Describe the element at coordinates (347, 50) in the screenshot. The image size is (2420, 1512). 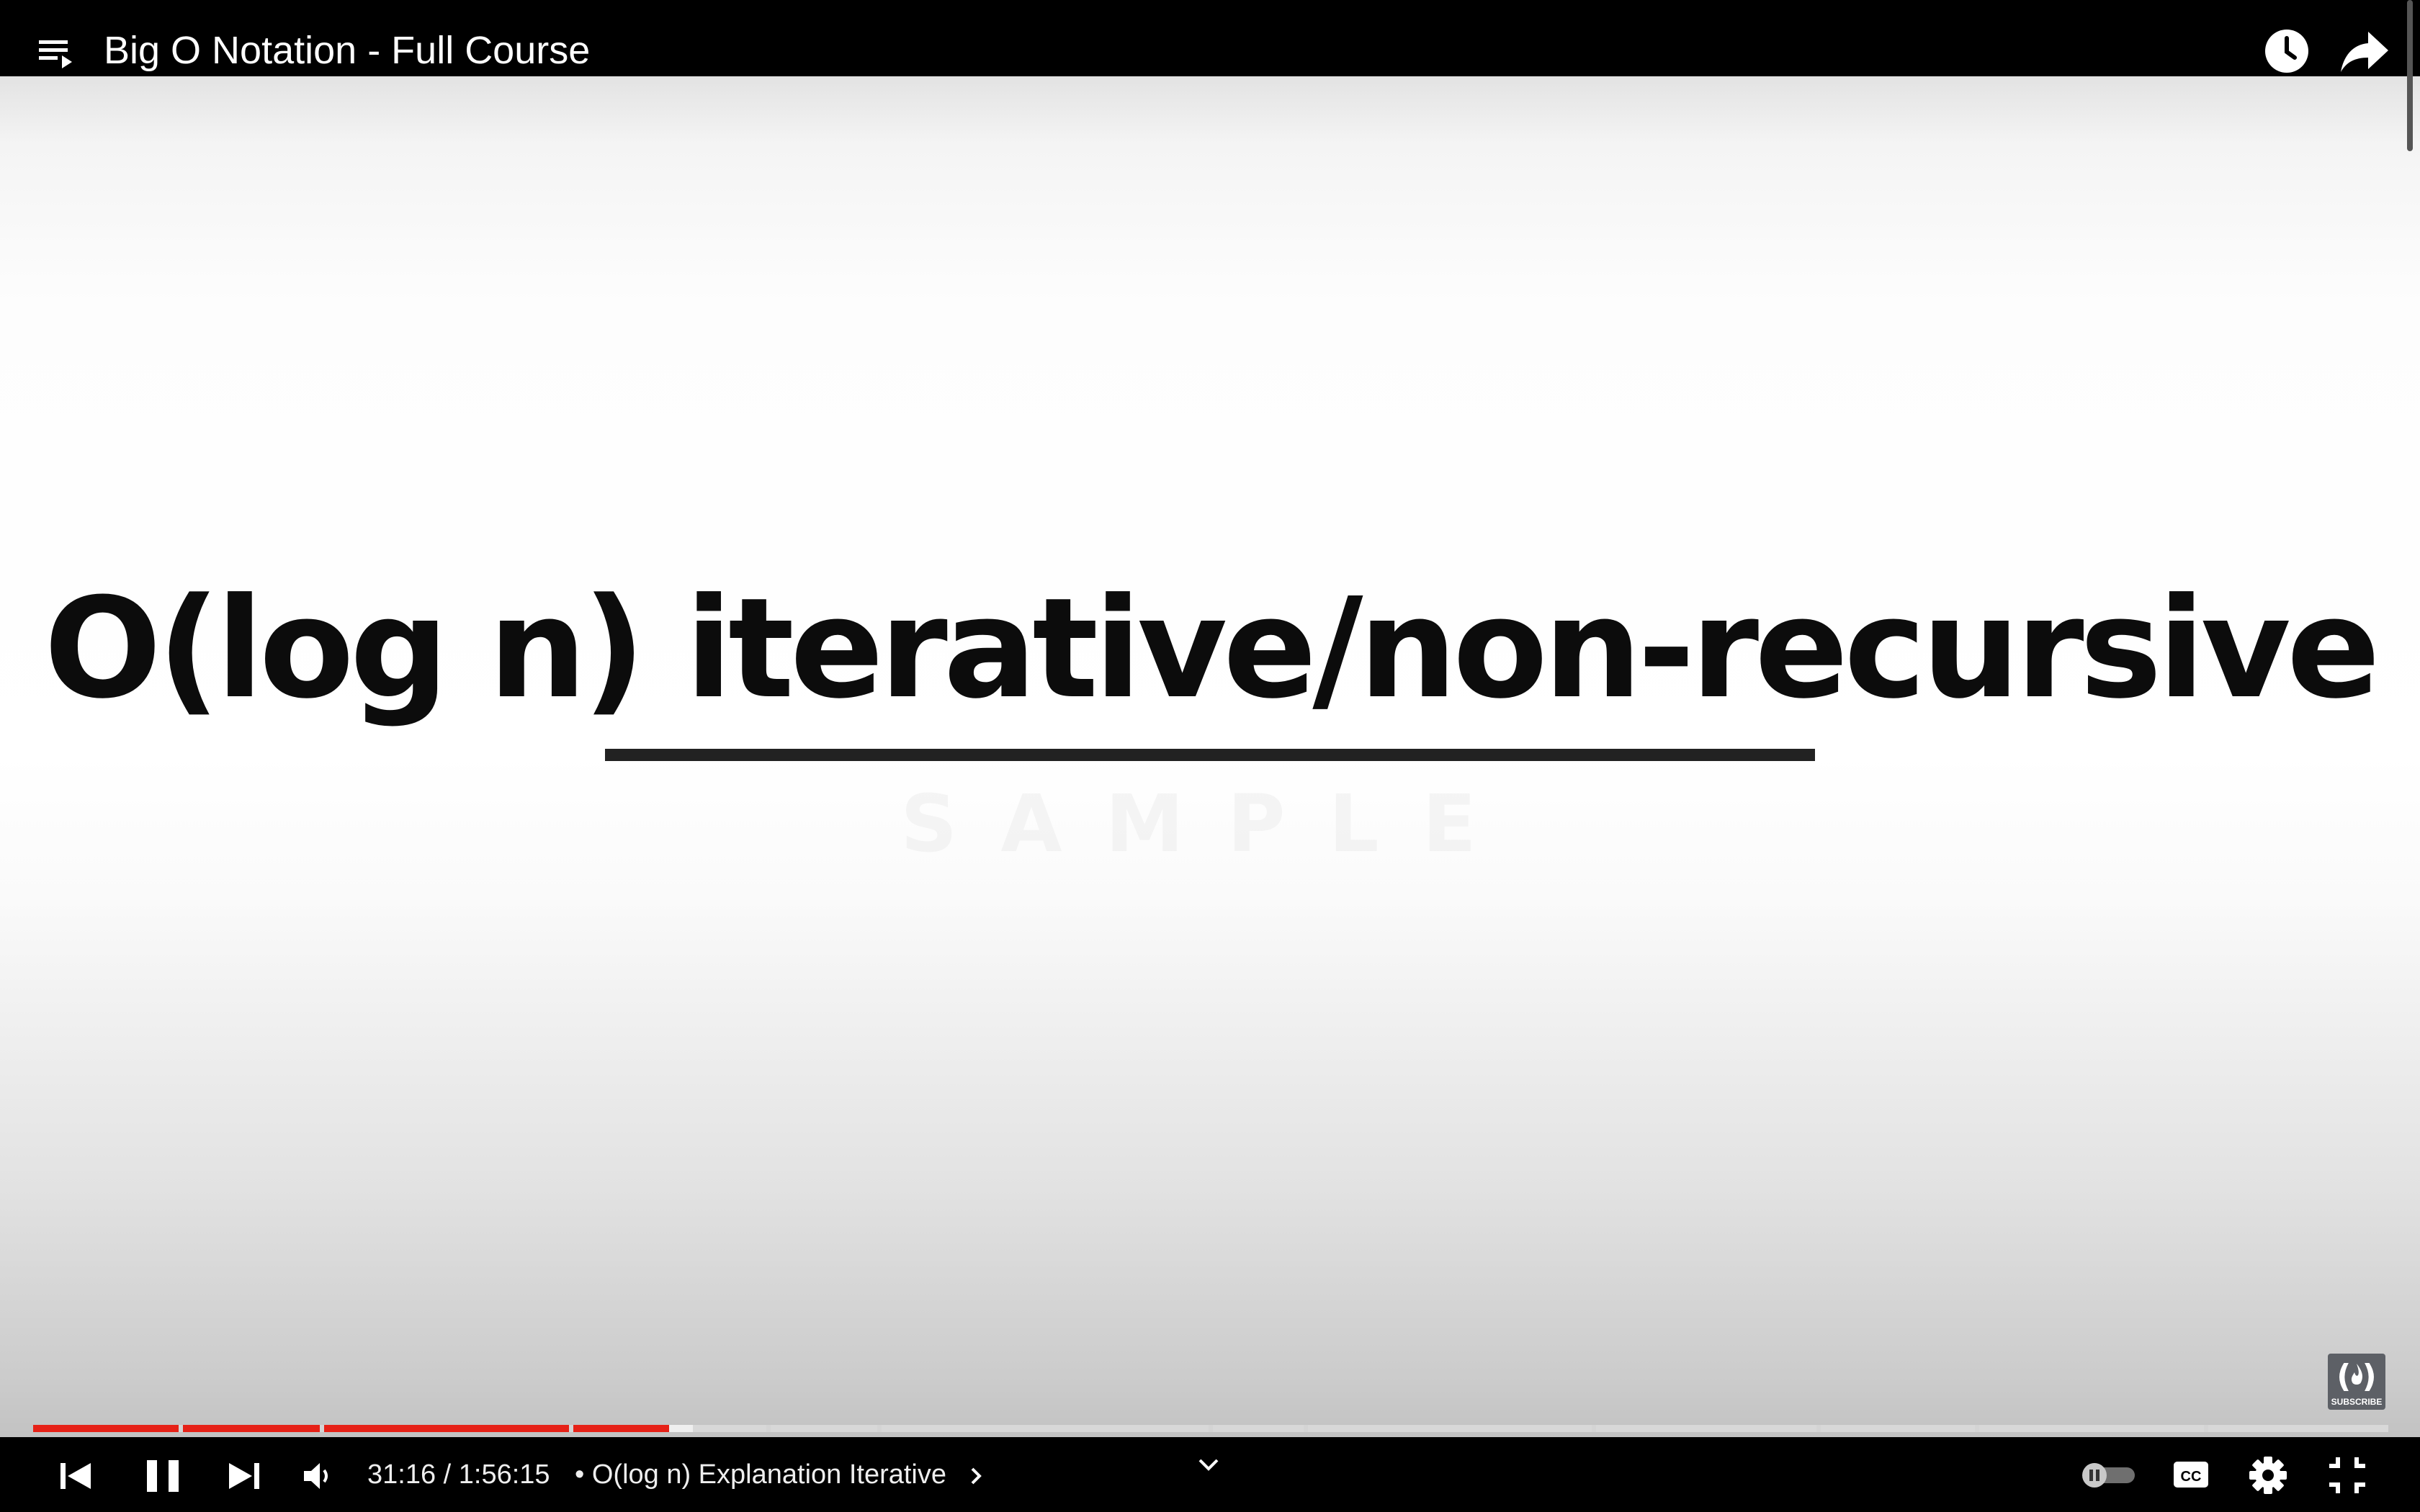
I see `video-title: Big O Notation - Full Course` at that location.